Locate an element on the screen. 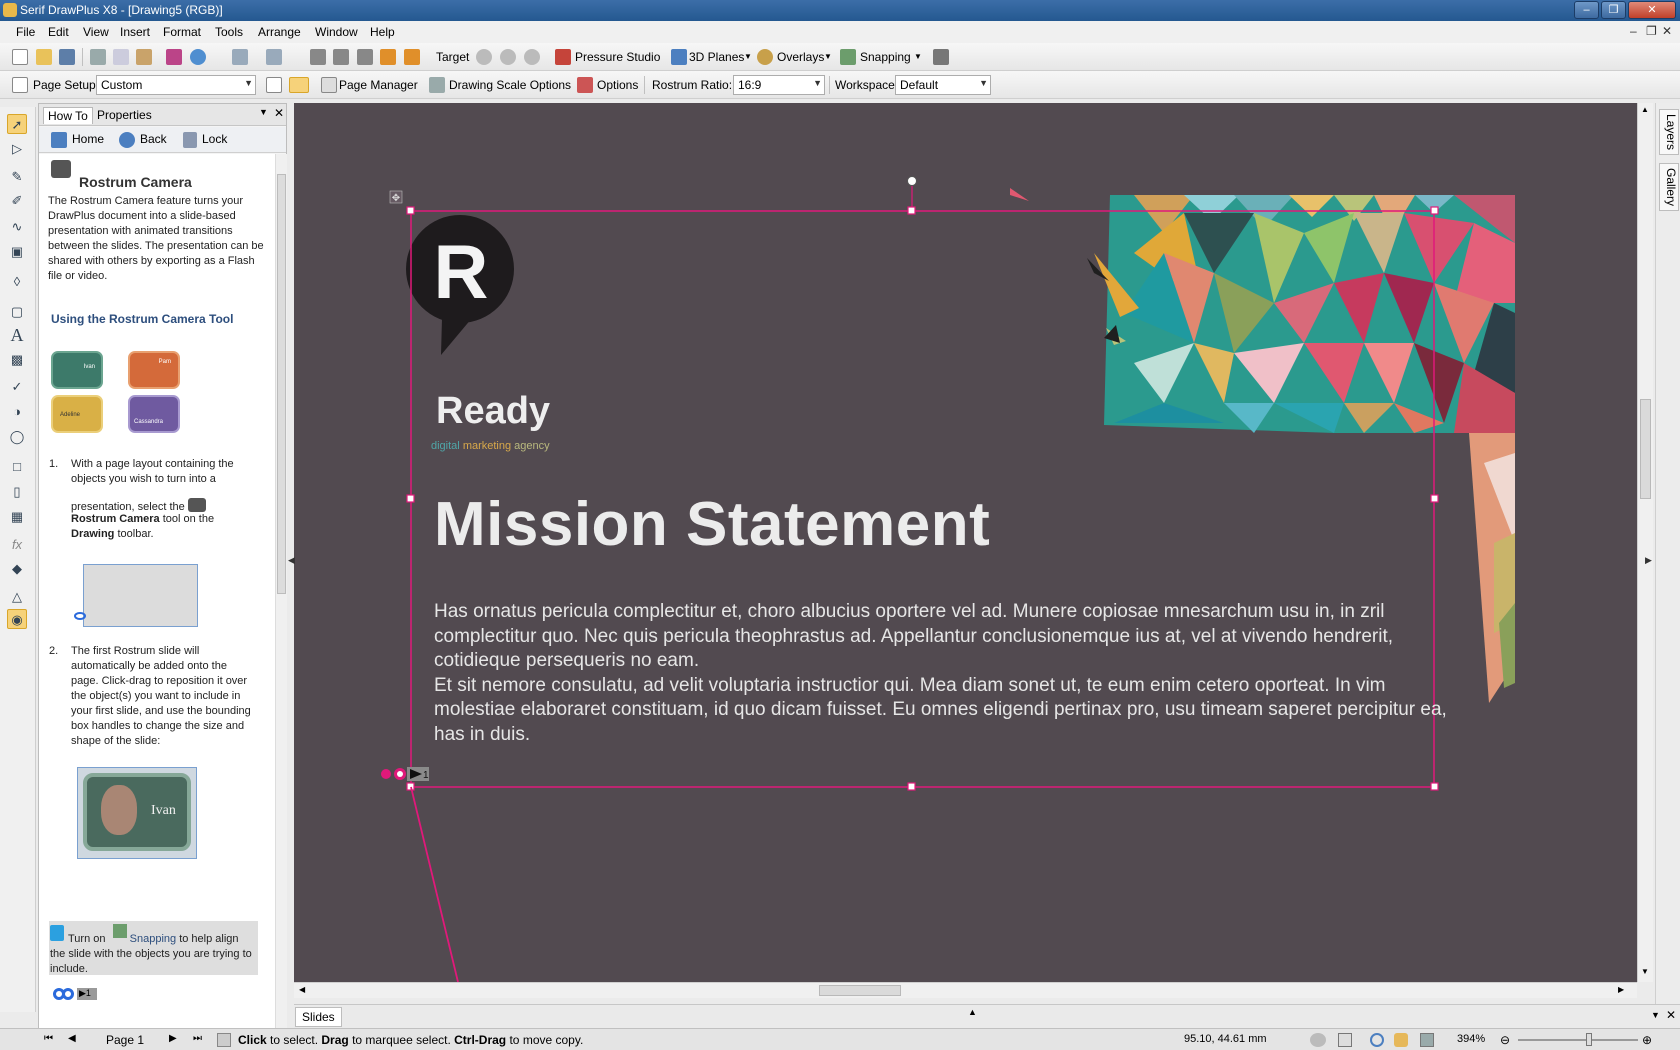 This screenshot has height=1050, width=1680. maximize-button: ❐ is located at coordinates (1613, 10).